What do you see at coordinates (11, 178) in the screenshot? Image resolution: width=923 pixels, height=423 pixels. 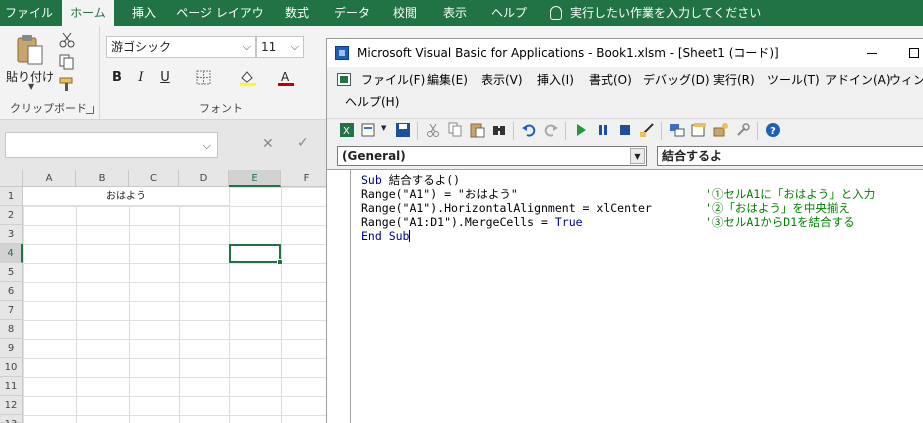 I see `select-all-corner` at bounding box center [11, 178].